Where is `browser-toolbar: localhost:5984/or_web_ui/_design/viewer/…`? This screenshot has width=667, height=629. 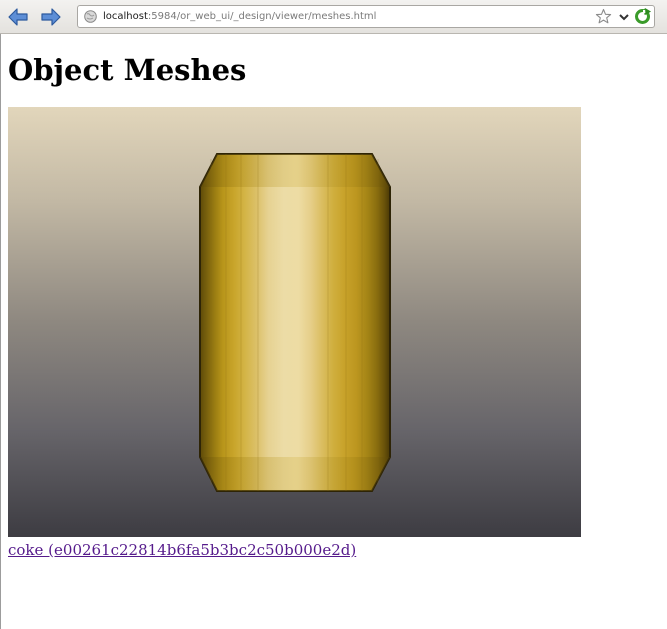 browser-toolbar: localhost:5984/or_web_ui/_design/viewer/… is located at coordinates (333, 17).